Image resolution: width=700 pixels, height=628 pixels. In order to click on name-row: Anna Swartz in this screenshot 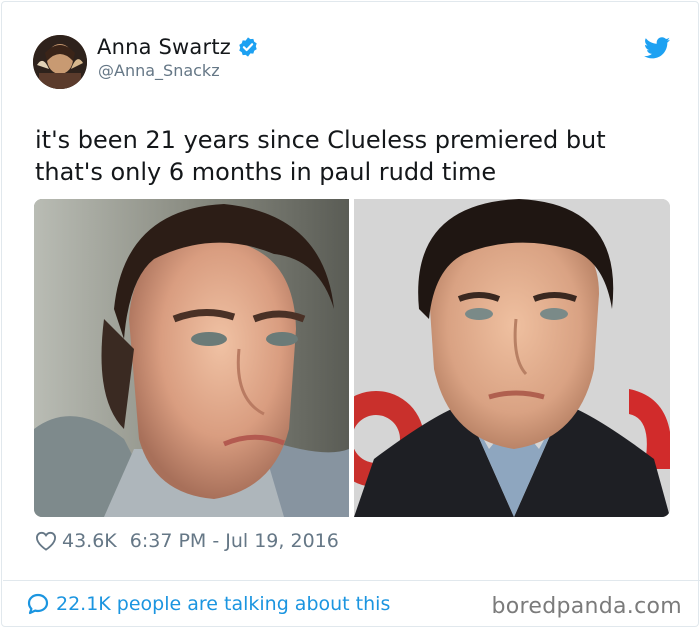, I will do `click(178, 47)`.